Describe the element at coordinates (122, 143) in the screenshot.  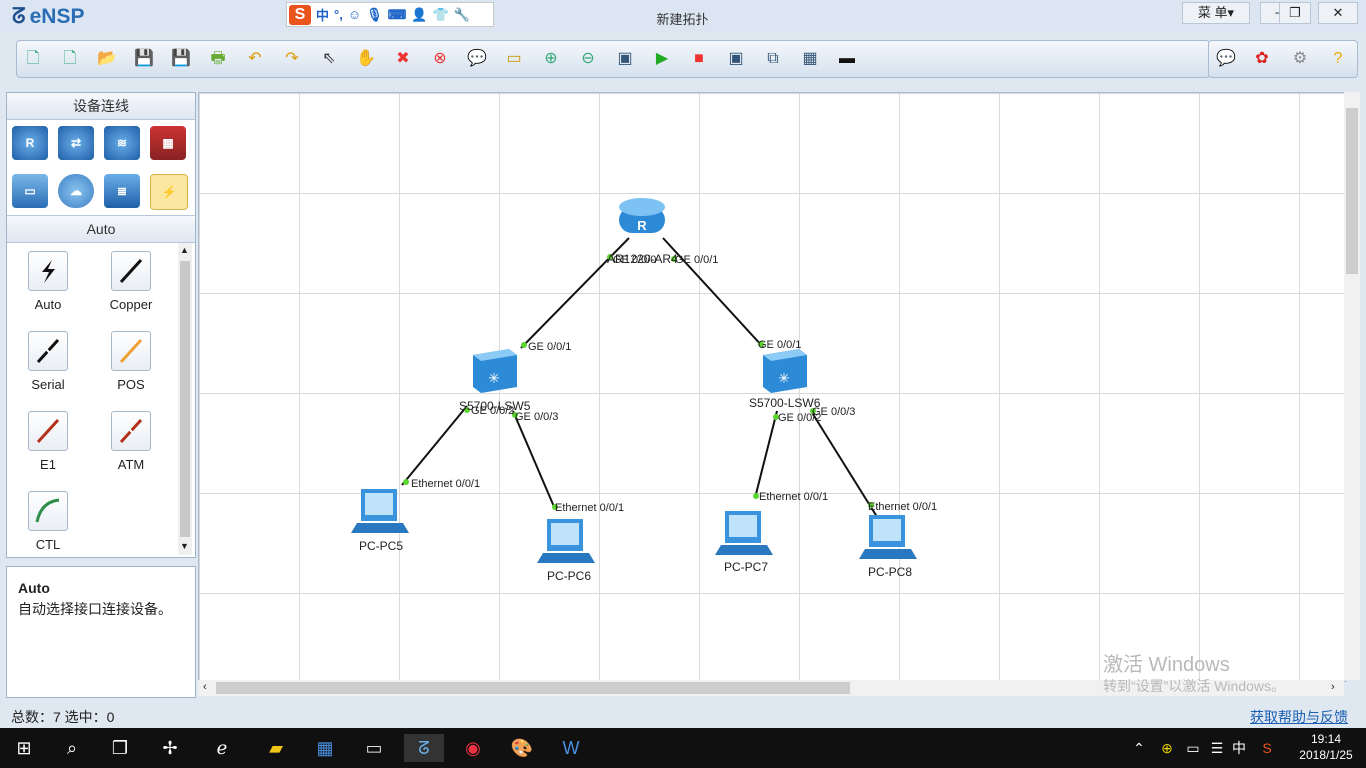
I see `wireless-category-icon: ≋` at that location.